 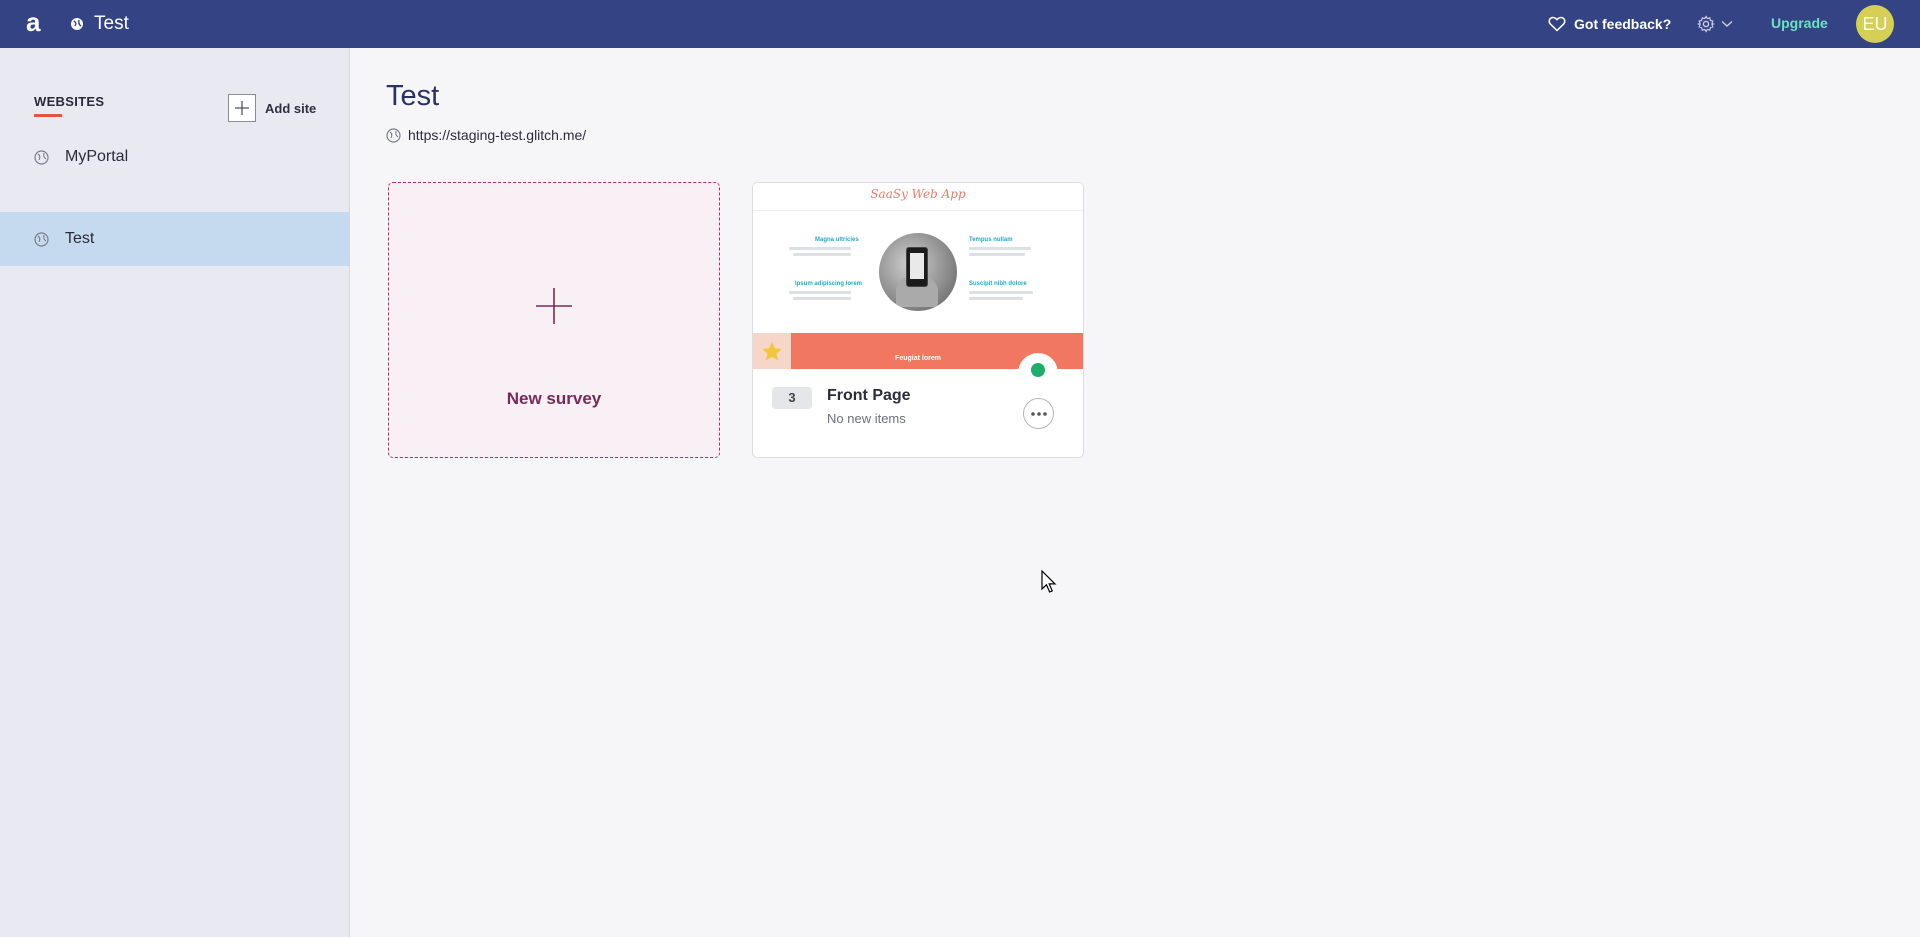 What do you see at coordinates (1038, 370) in the screenshot?
I see `status-dot` at bounding box center [1038, 370].